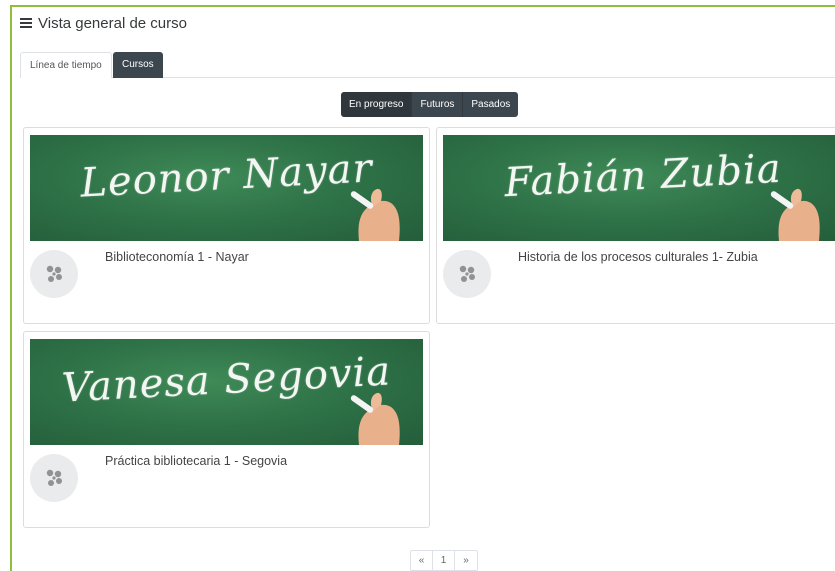 This screenshot has width=835, height=571. What do you see at coordinates (26, 23) in the screenshot?
I see `hamburger-icon` at bounding box center [26, 23].